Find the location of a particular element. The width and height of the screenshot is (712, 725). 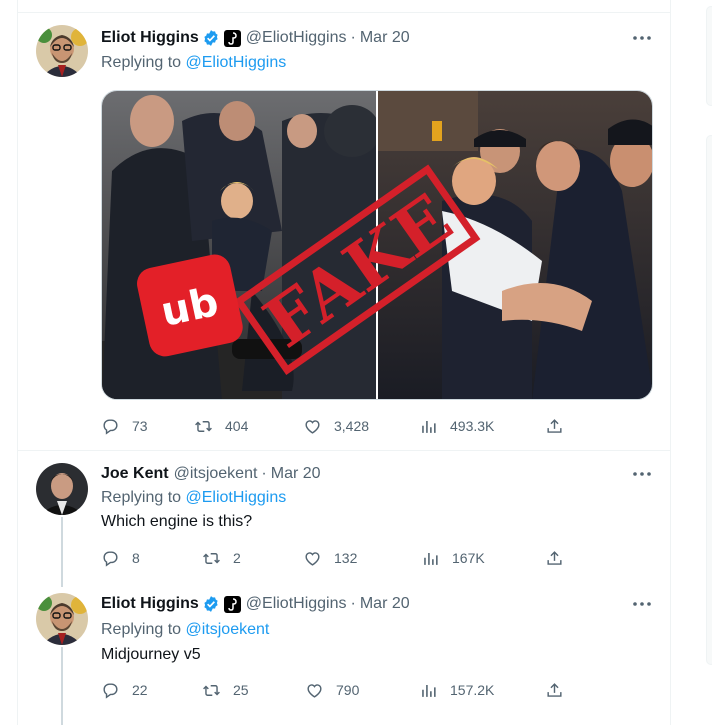

retweet-button: 2 is located at coordinates (221, 558).